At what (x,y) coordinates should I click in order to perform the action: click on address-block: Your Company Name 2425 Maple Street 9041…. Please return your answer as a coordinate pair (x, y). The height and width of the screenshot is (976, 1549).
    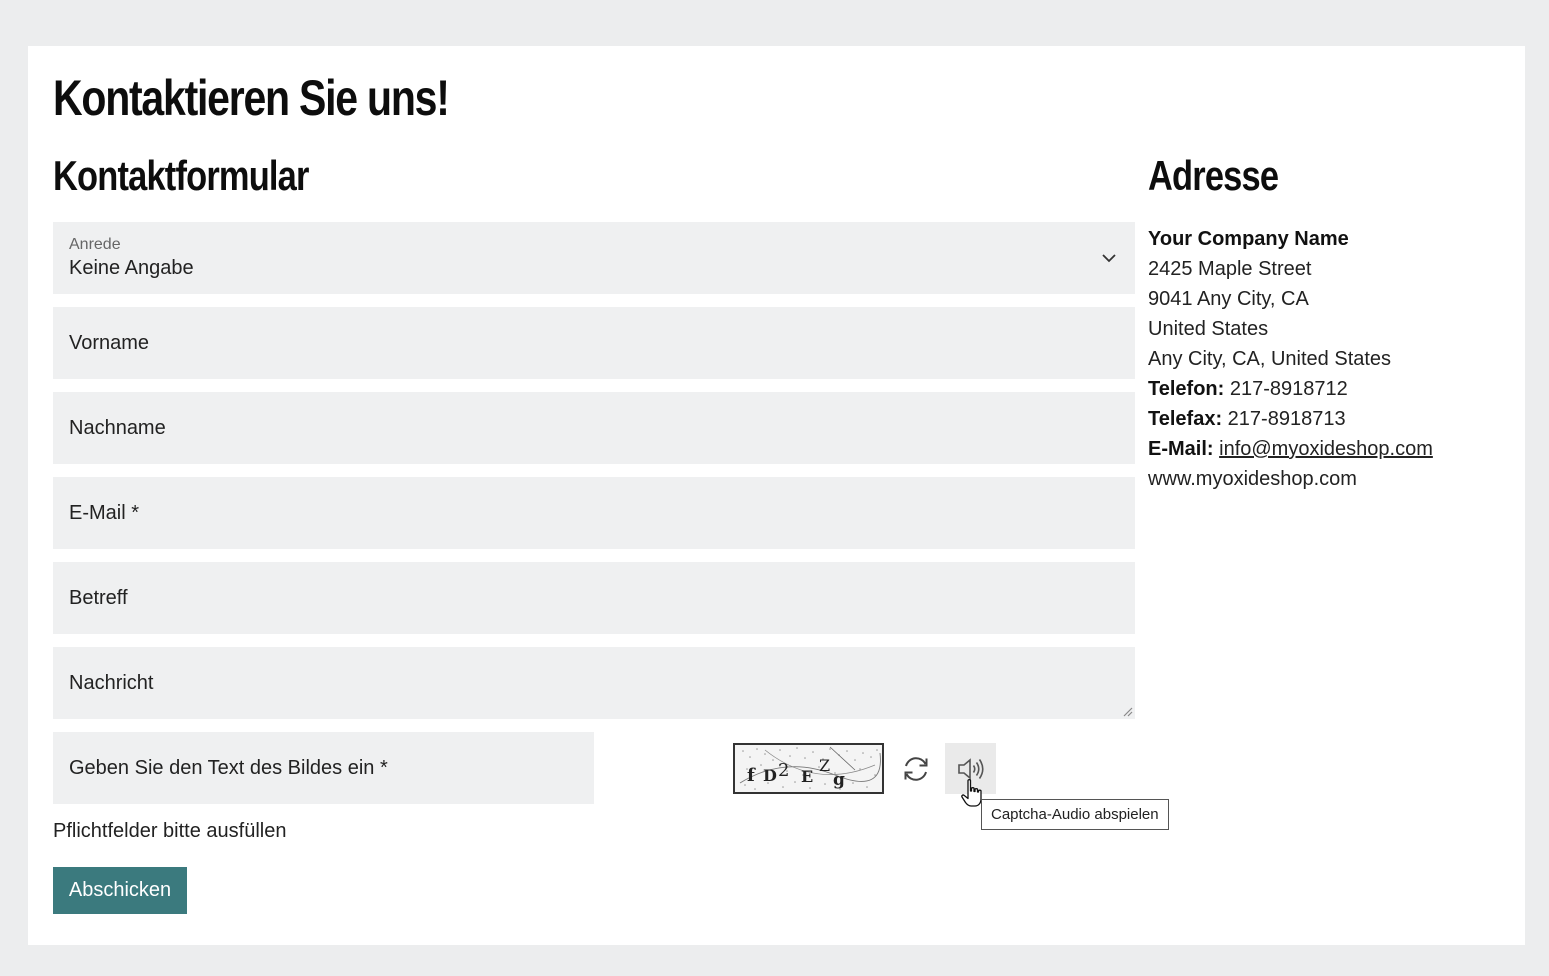
    Looking at the image, I should click on (1290, 359).